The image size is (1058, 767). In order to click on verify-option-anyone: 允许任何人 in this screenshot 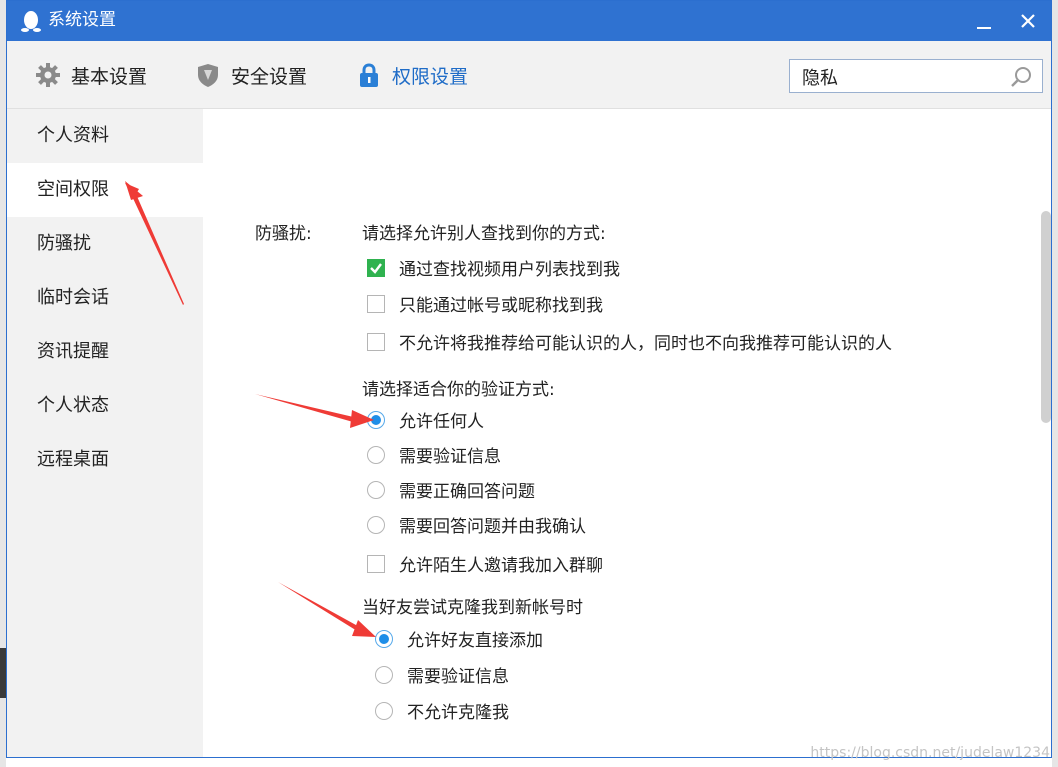, I will do `click(425, 419)`.